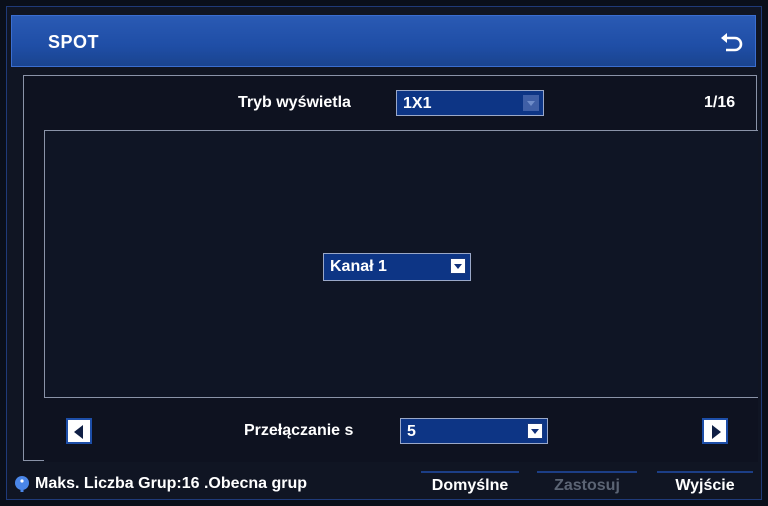  What do you see at coordinates (720, 102) in the screenshot?
I see `page-indicator: 1/16` at bounding box center [720, 102].